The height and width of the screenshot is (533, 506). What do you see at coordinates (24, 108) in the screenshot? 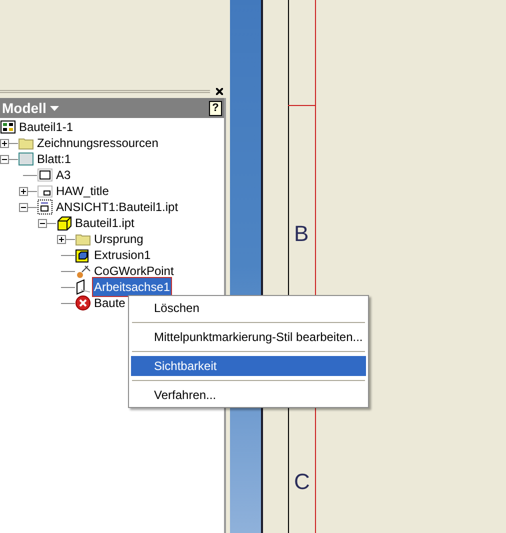
I see `panel-title: Modell` at bounding box center [24, 108].